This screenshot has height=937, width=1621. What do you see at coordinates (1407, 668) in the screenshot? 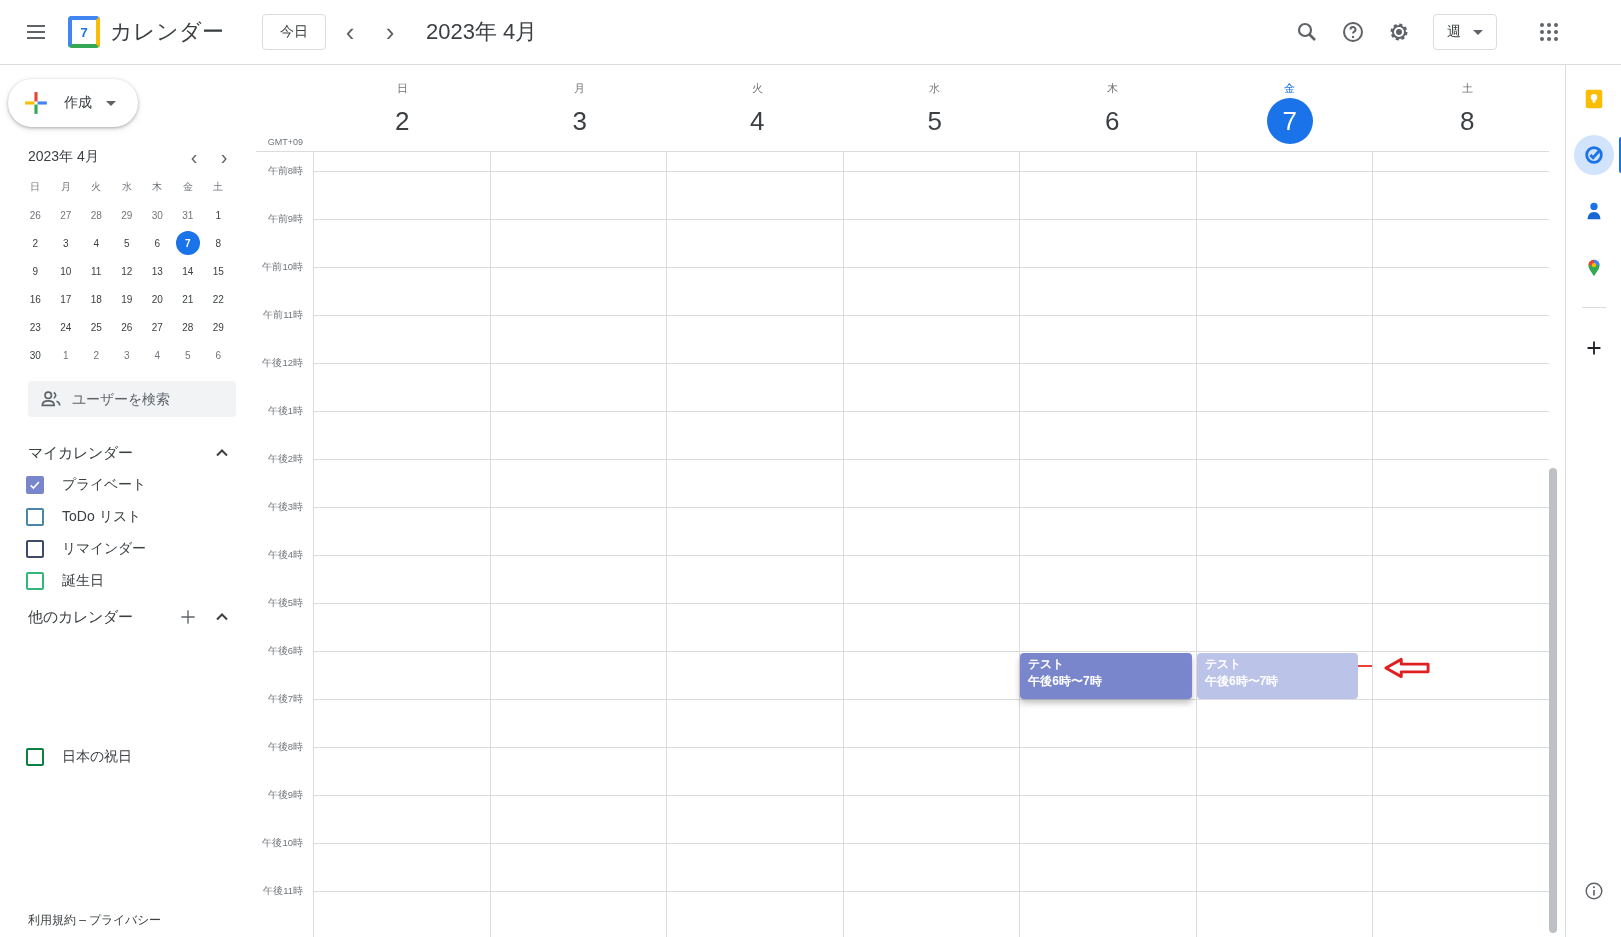
I see `arrow-annotation` at bounding box center [1407, 668].